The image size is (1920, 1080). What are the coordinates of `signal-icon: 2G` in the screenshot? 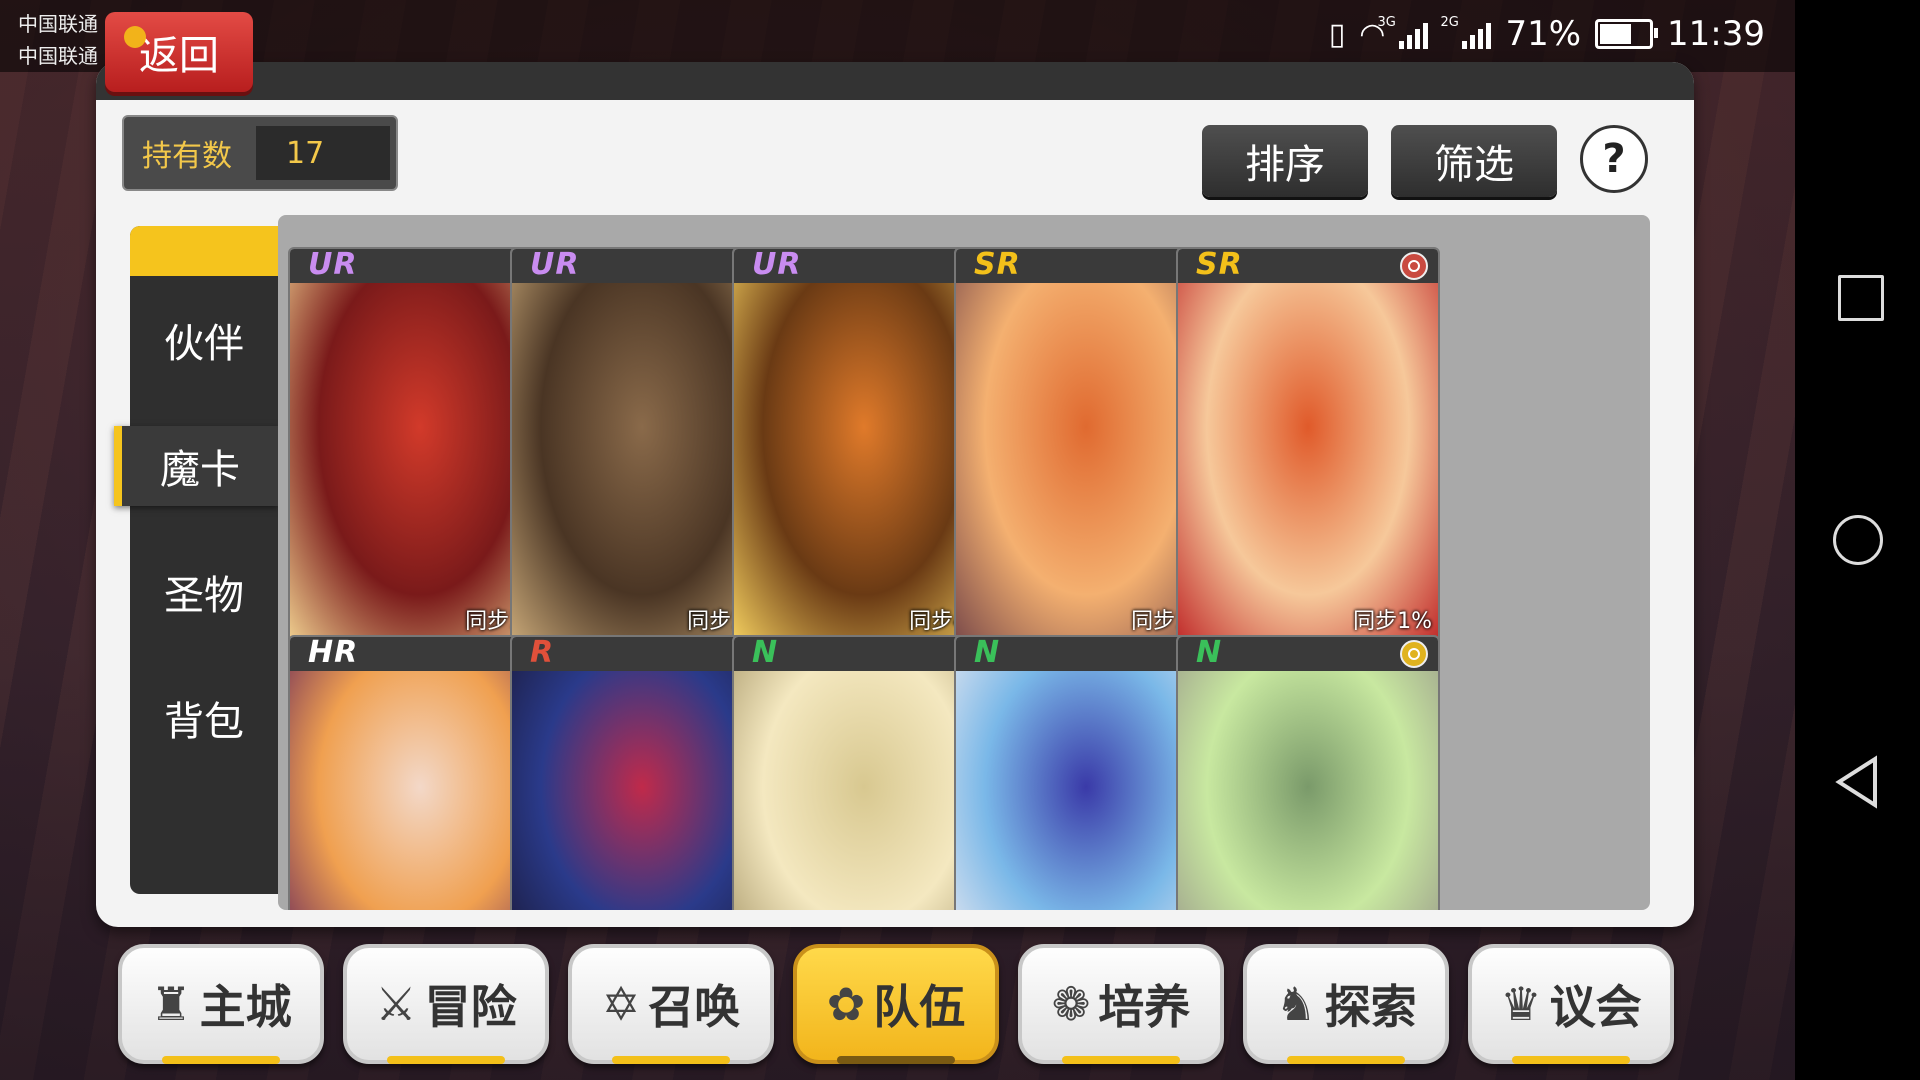 It's located at (1466, 32).